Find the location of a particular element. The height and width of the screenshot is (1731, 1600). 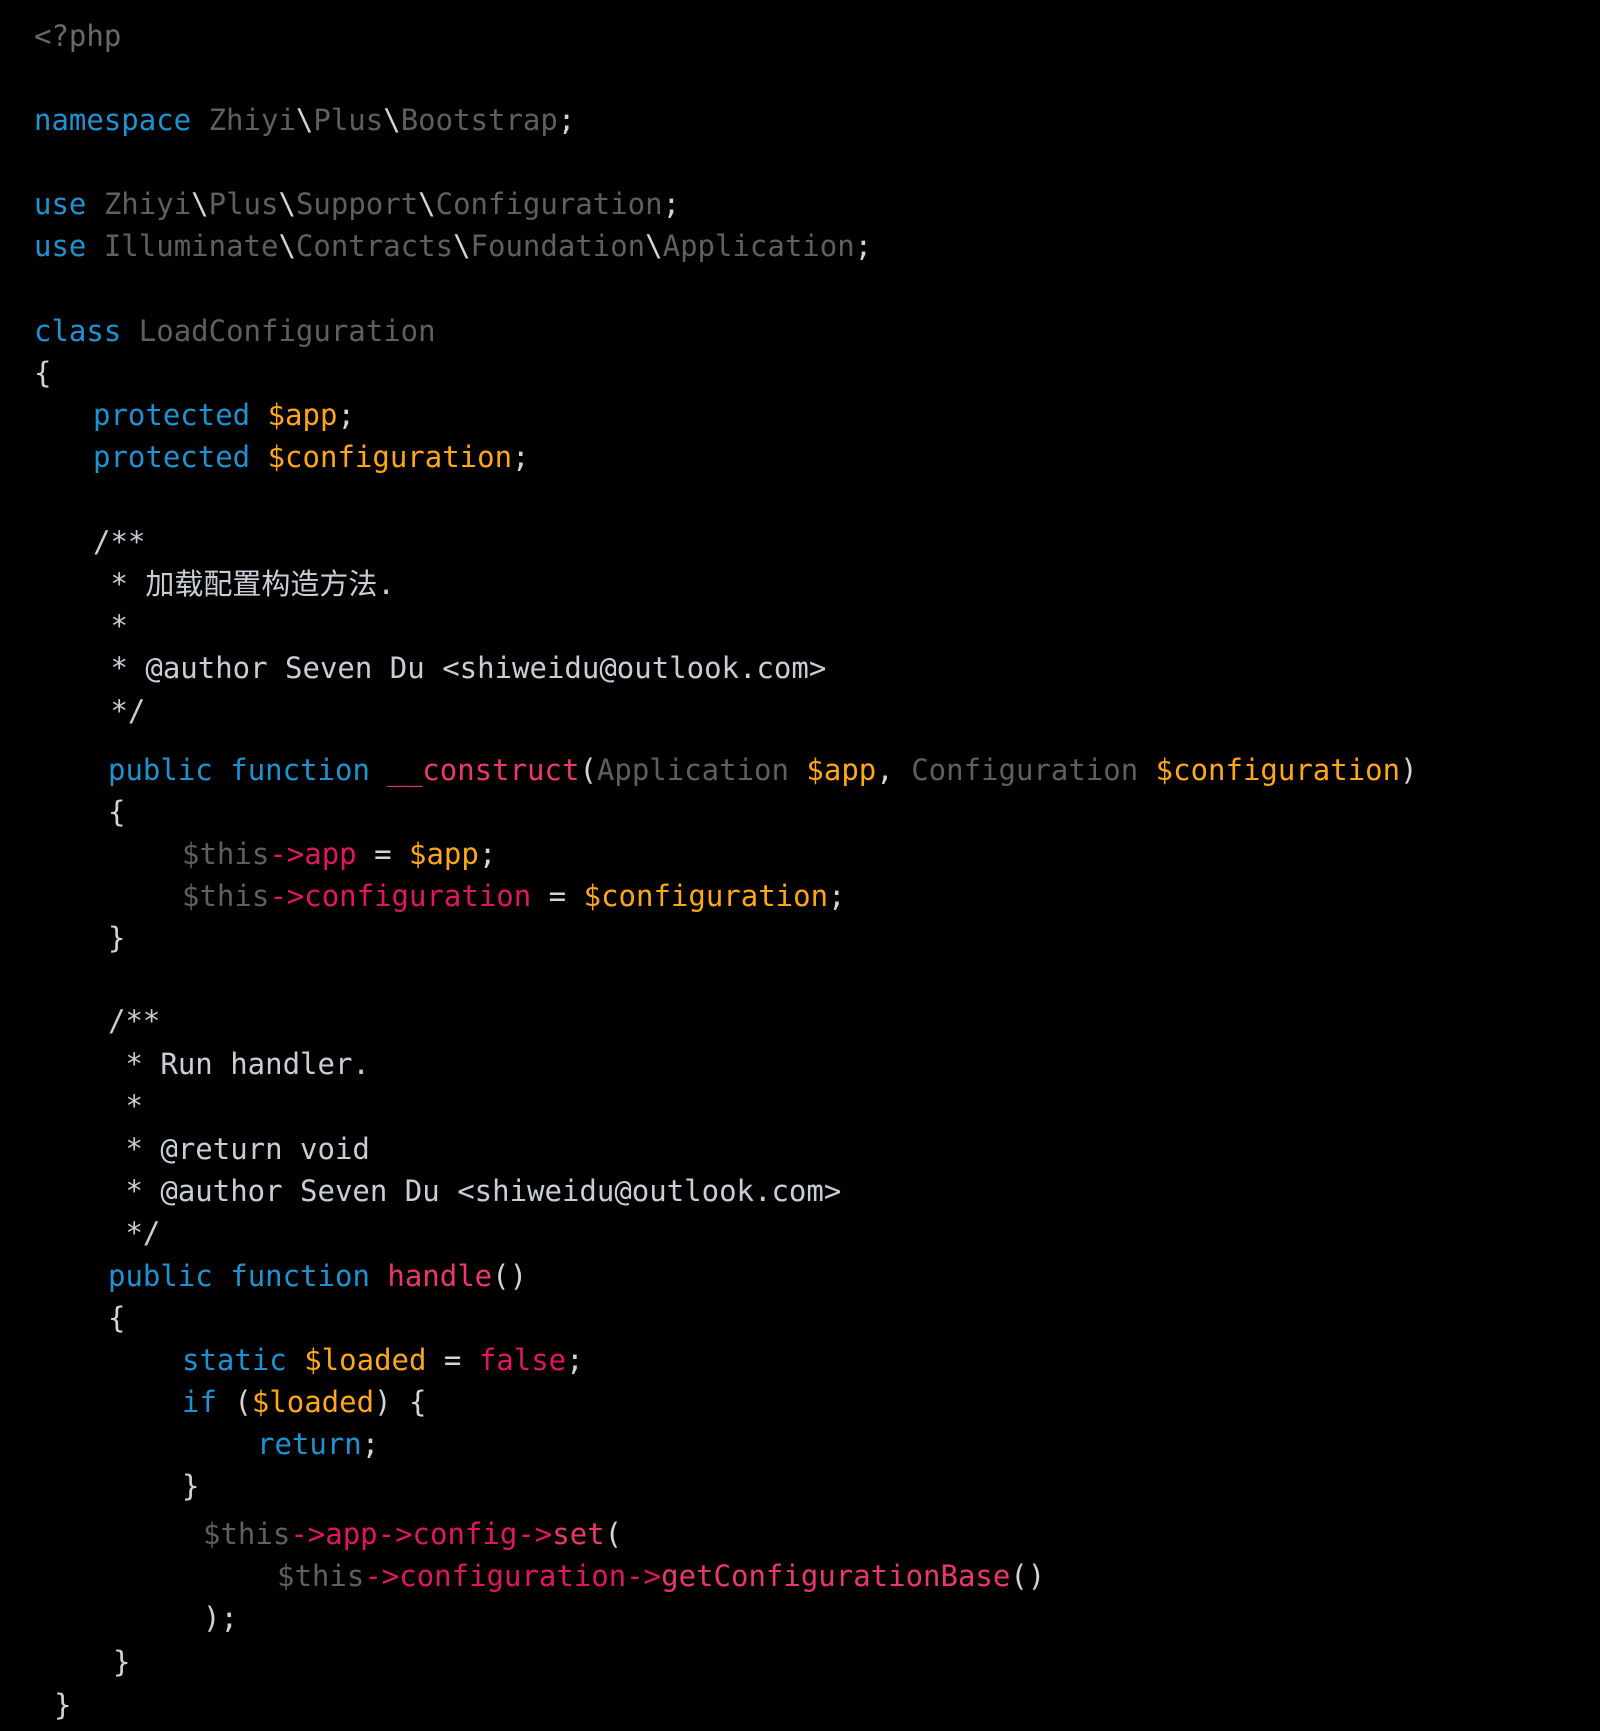

code-token: ) is located at coordinates (1409, 770).